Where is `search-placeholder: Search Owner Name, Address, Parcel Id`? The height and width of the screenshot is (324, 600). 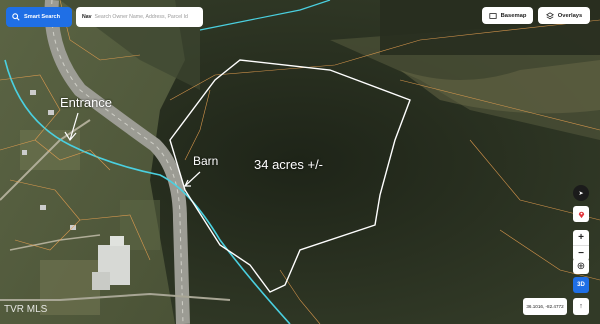 search-placeholder: Search Owner Name, Address, Parcel Id is located at coordinates (141, 17).